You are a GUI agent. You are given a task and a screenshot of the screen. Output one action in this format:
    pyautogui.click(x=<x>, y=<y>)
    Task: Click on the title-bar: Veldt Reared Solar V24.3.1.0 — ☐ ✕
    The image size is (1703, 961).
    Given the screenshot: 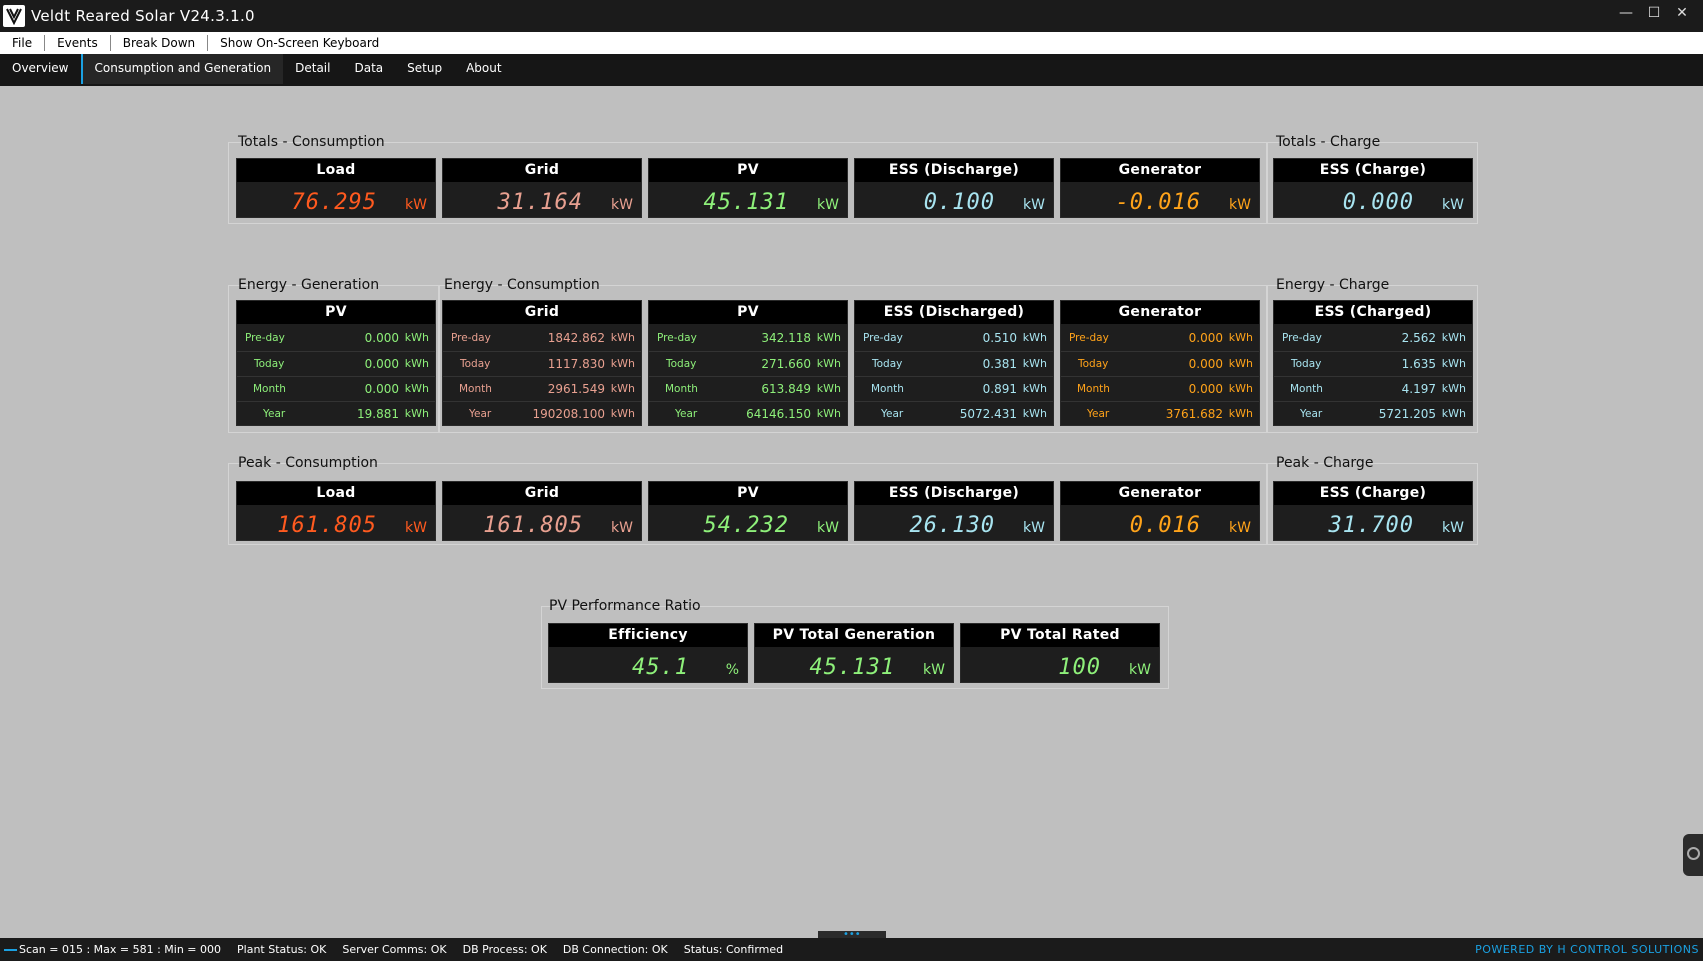 What is the action you would take?
    pyautogui.click(x=851, y=16)
    